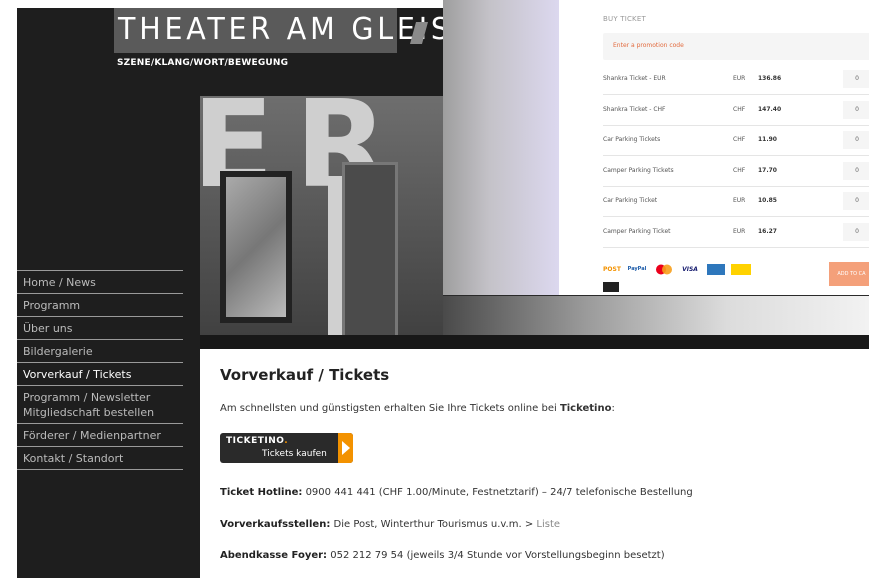 The height and width of the screenshot is (578, 869). Describe the element at coordinates (501, 147) in the screenshot. I see `popup-backdrop` at that location.